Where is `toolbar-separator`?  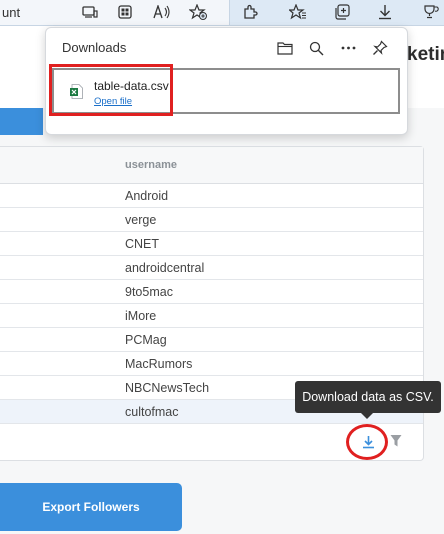
toolbar-separator is located at coordinates (229, 12).